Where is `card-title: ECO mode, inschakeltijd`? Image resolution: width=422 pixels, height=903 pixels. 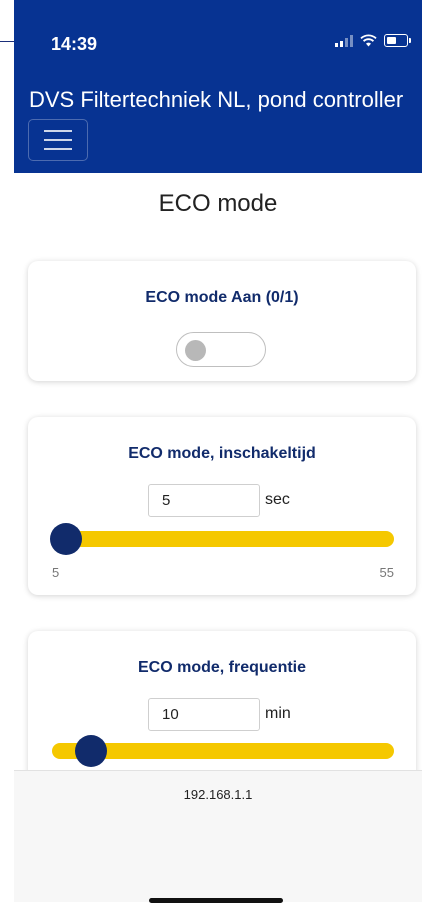 card-title: ECO mode, inschakeltijd is located at coordinates (222, 453).